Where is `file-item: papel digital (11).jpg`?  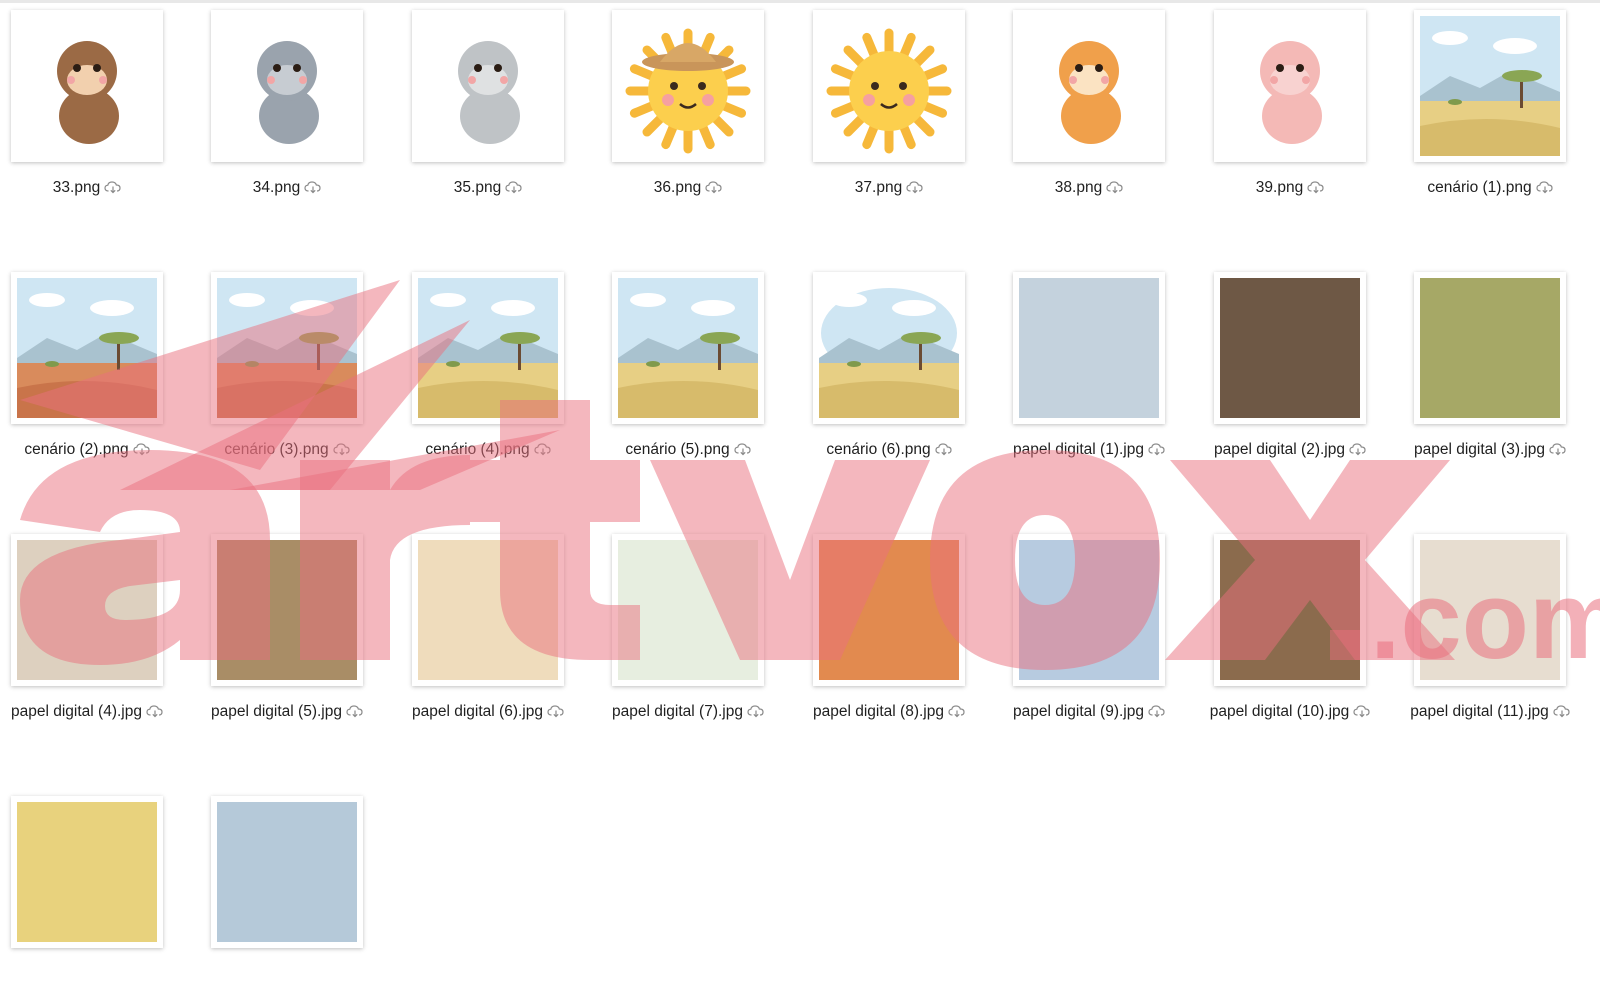 file-item: papel digital (11).jpg is located at coordinates (1504, 628).